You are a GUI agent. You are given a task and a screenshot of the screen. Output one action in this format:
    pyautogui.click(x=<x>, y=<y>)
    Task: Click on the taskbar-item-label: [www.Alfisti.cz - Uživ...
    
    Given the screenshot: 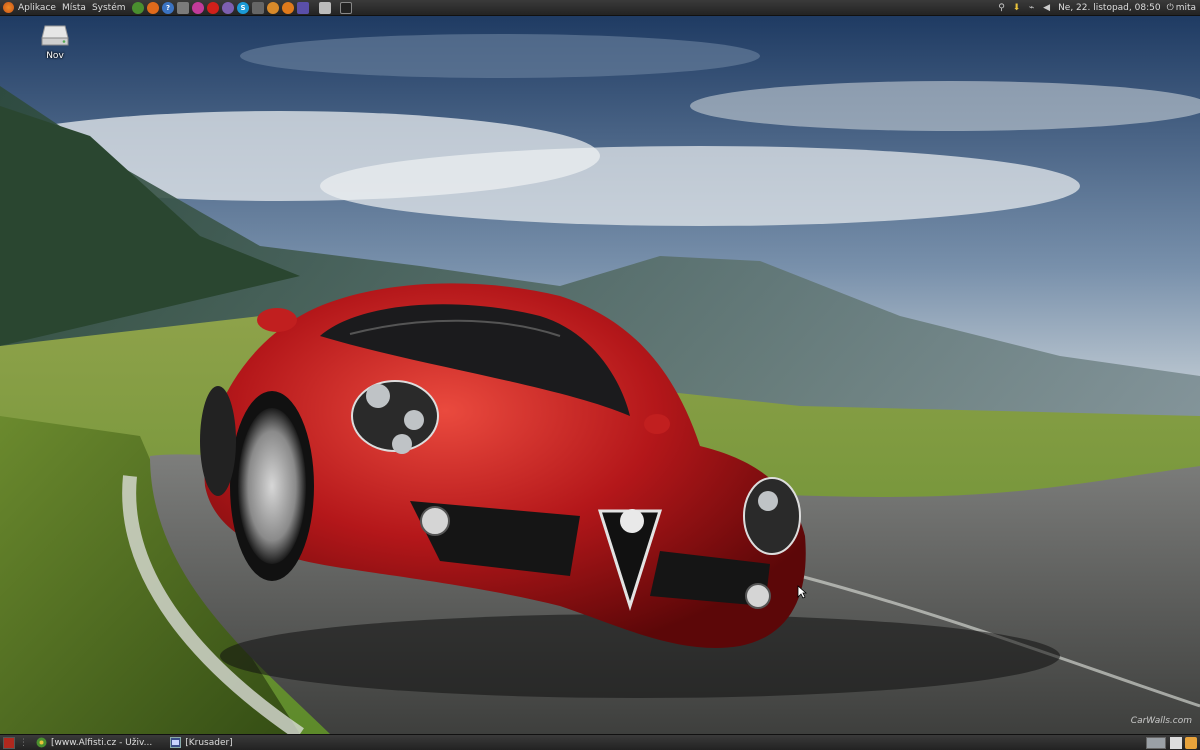 What is the action you would take?
    pyautogui.click(x=102, y=742)
    